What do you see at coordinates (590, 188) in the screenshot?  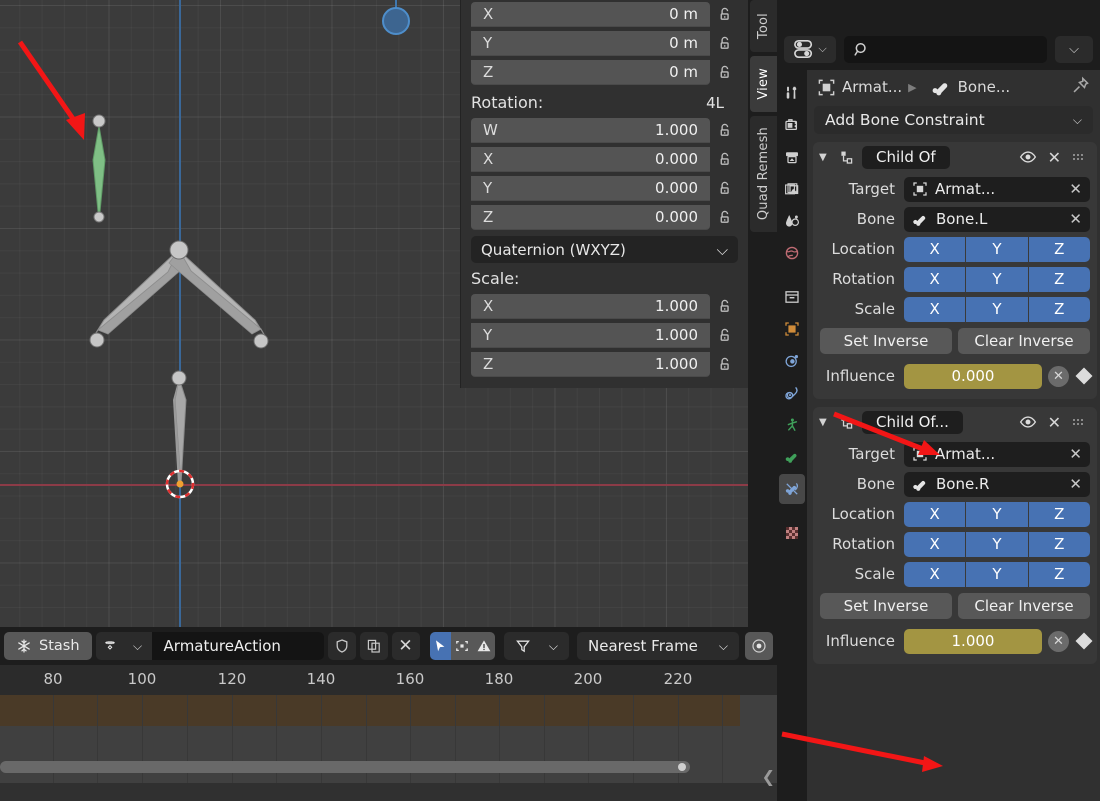 I see `rotation-y-field: Y 0.000` at bounding box center [590, 188].